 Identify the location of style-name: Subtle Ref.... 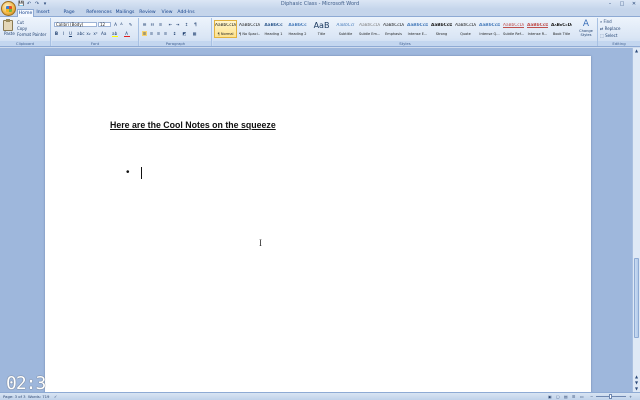
(513, 34).